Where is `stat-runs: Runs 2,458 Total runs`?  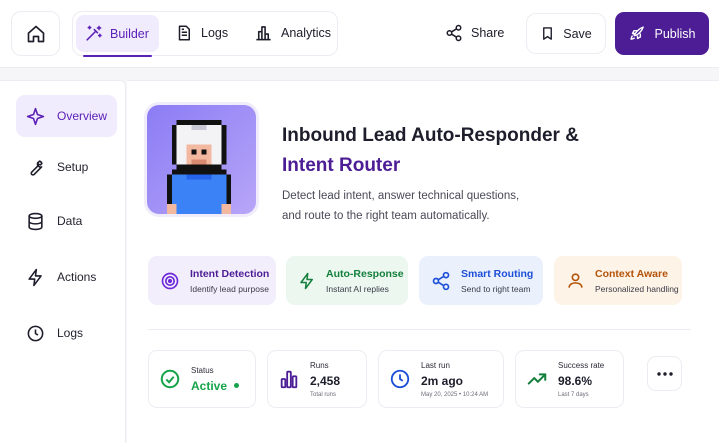
stat-runs: Runs 2,458 Total runs is located at coordinates (317, 379).